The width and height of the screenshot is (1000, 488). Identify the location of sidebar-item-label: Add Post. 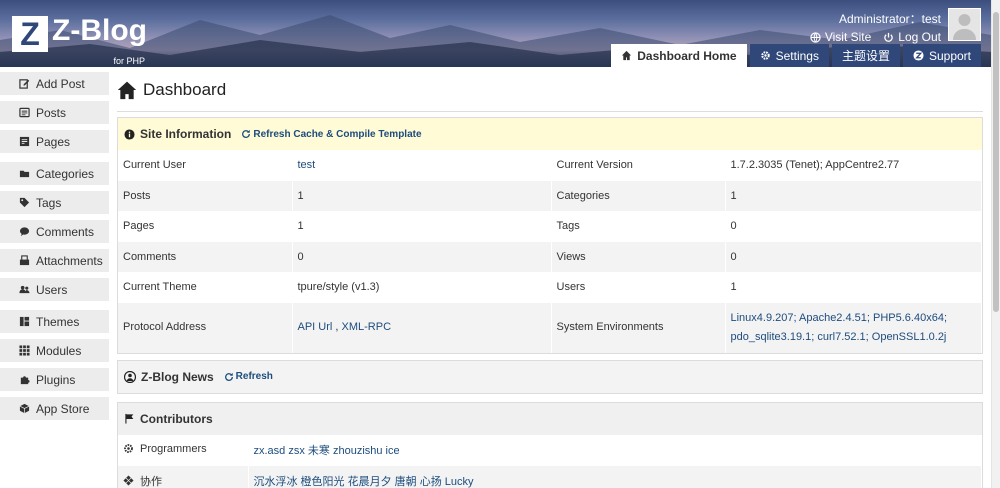
(60, 83).